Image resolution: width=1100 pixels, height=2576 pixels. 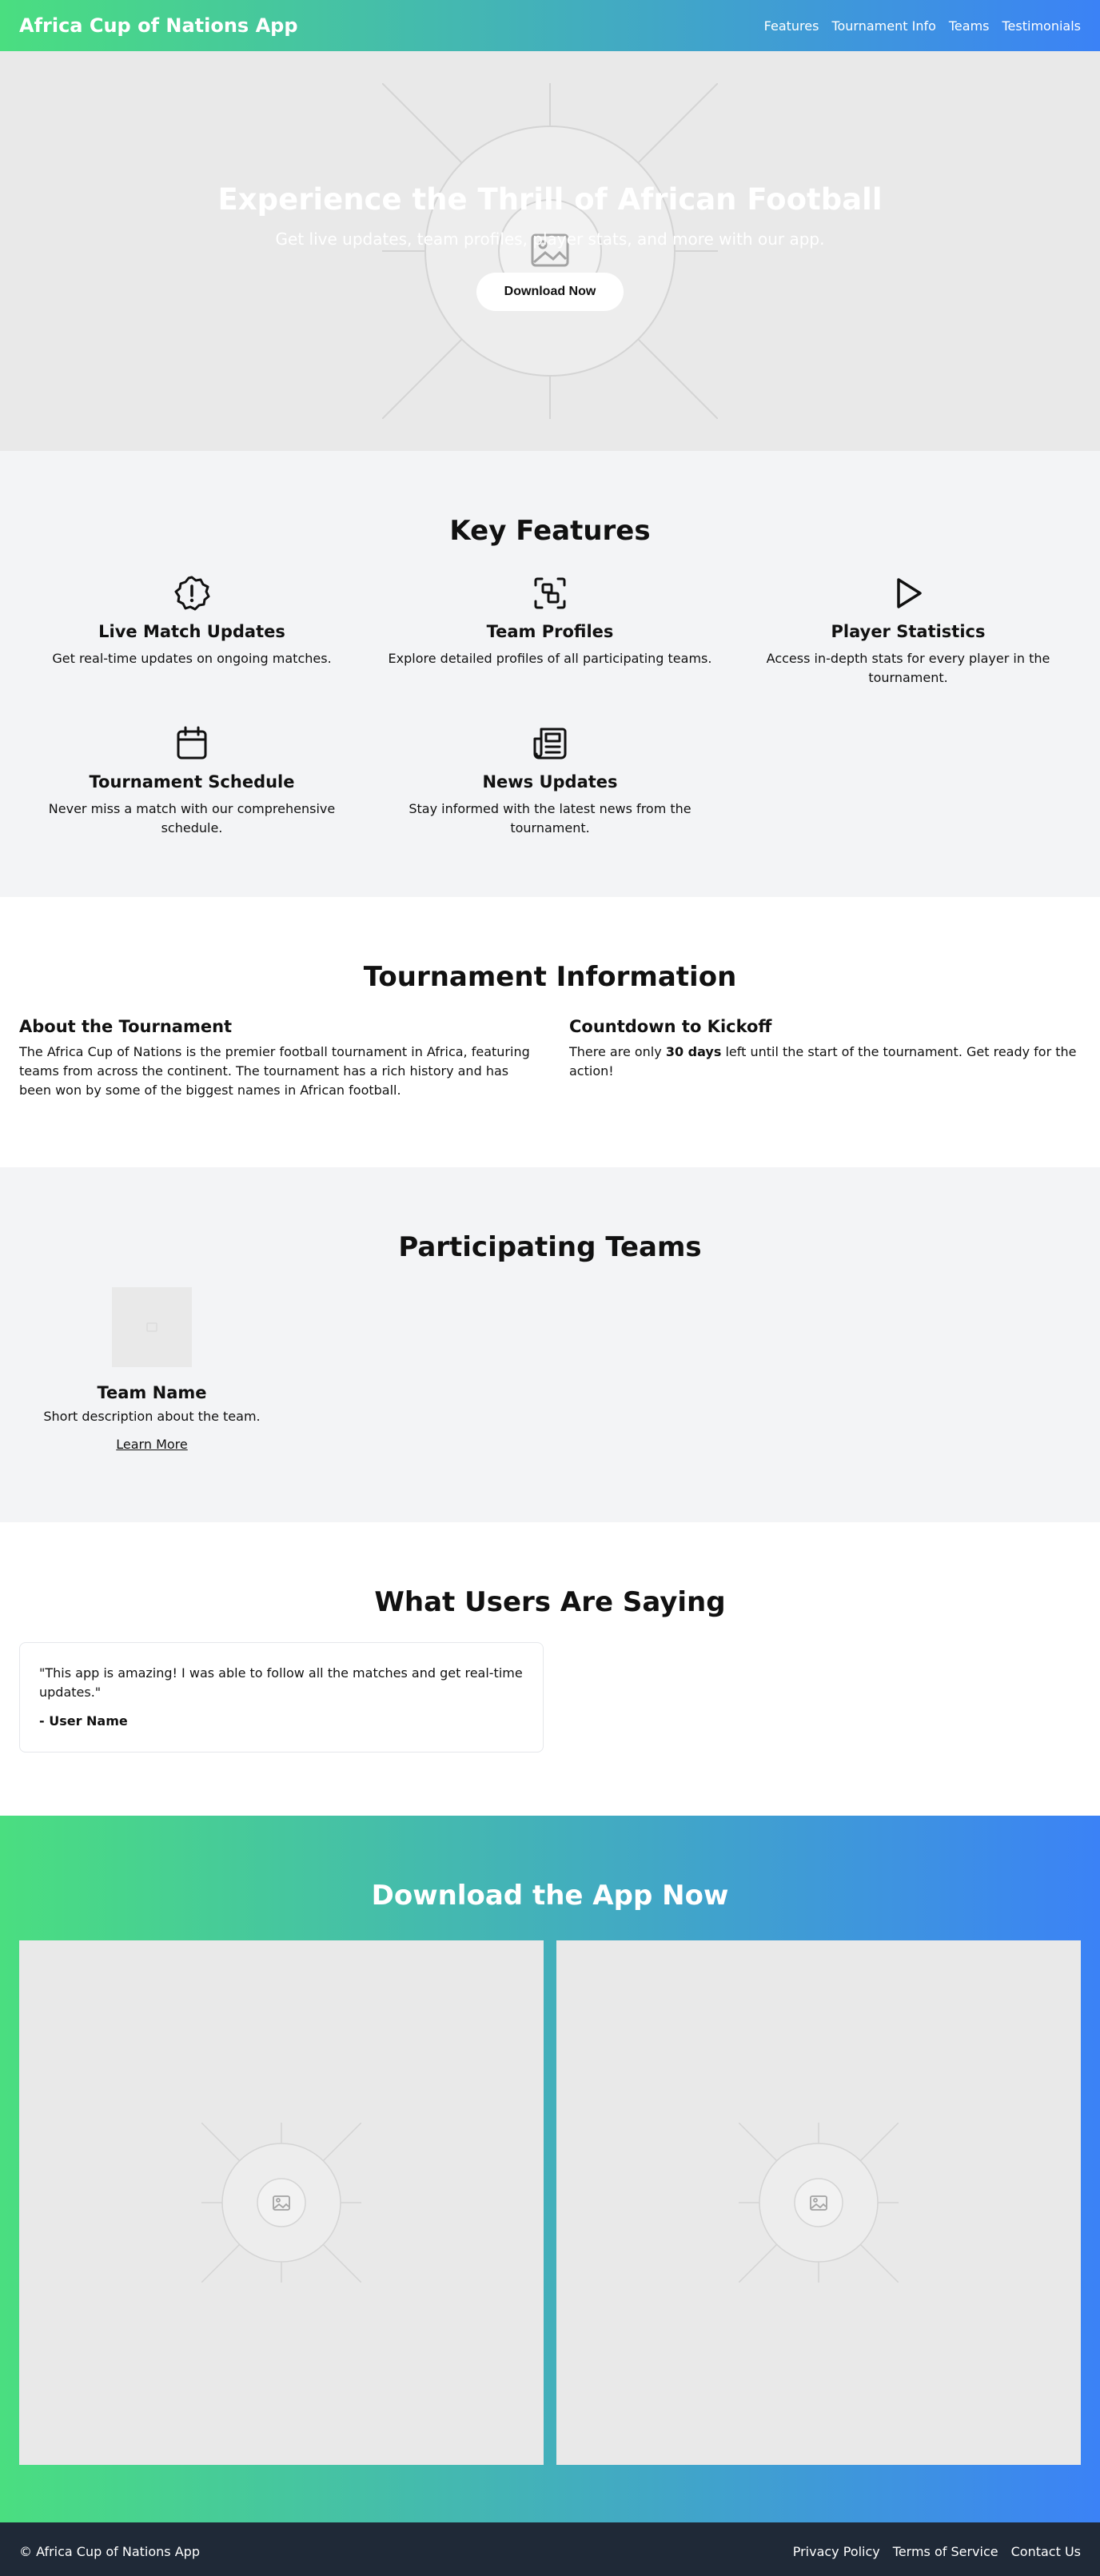 What do you see at coordinates (152, 1392) in the screenshot?
I see `team-name: Team Name` at bounding box center [152, 1392].